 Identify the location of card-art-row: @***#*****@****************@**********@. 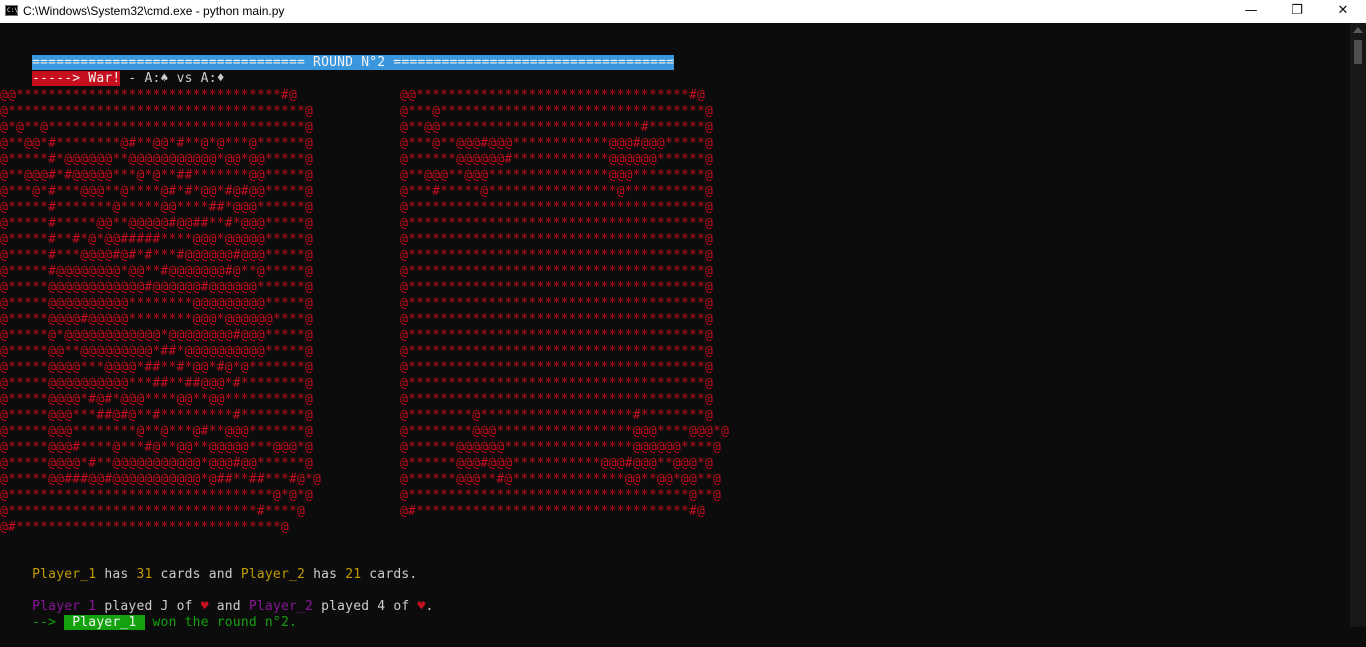
(557, 191).